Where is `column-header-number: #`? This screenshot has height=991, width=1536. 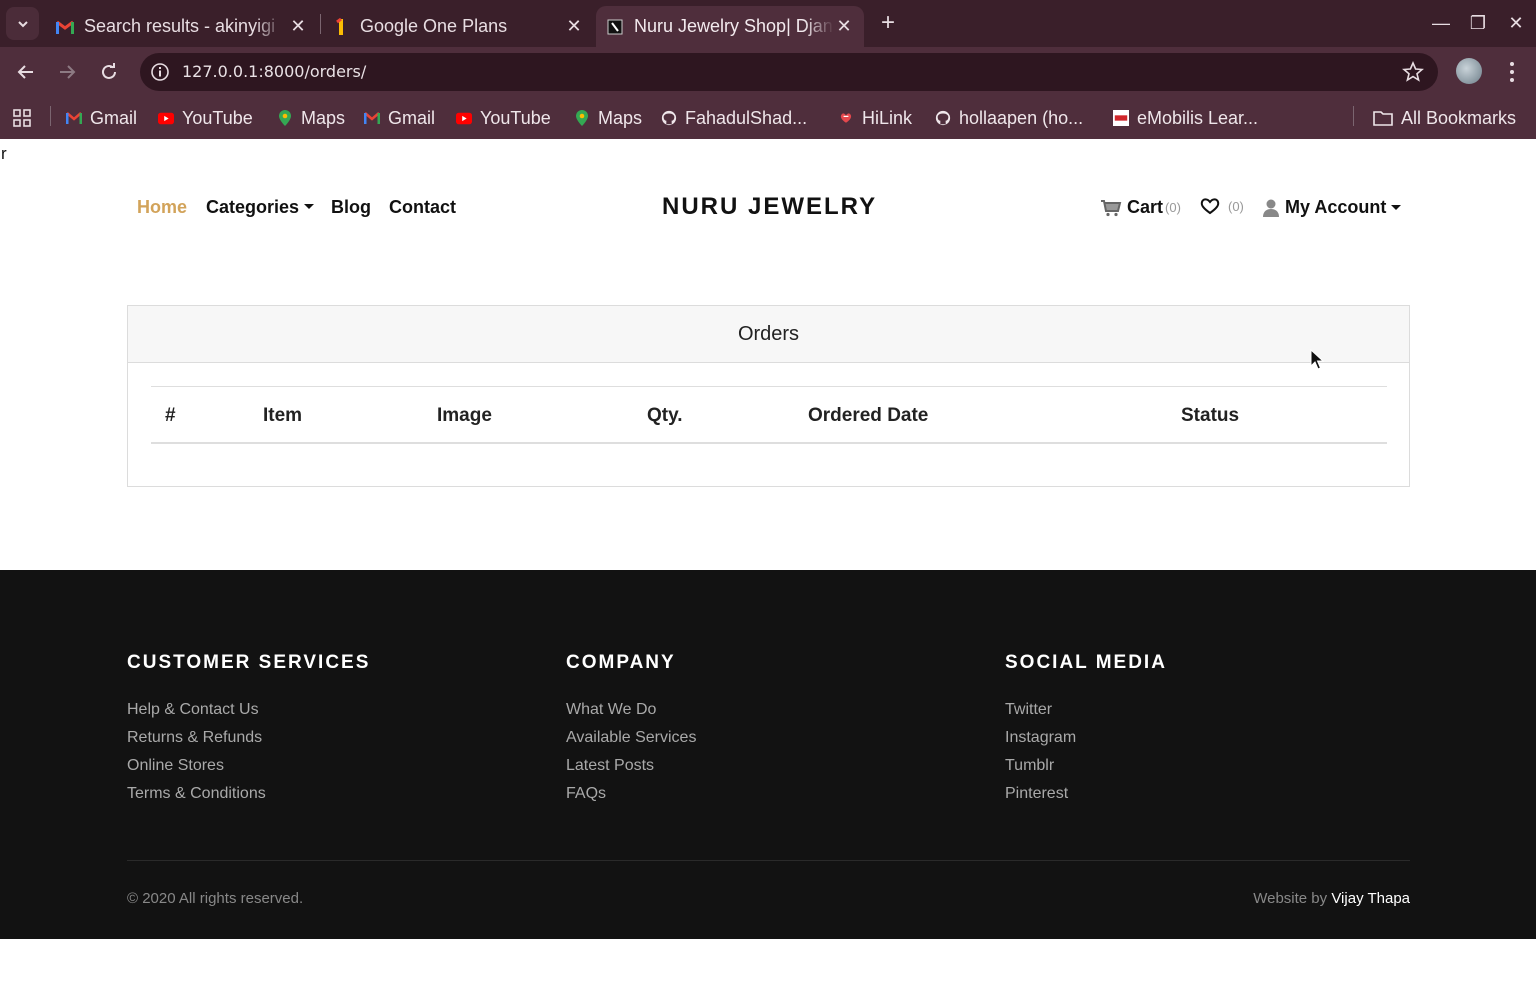 column-header-number: # is located at coordinates (170, 415).